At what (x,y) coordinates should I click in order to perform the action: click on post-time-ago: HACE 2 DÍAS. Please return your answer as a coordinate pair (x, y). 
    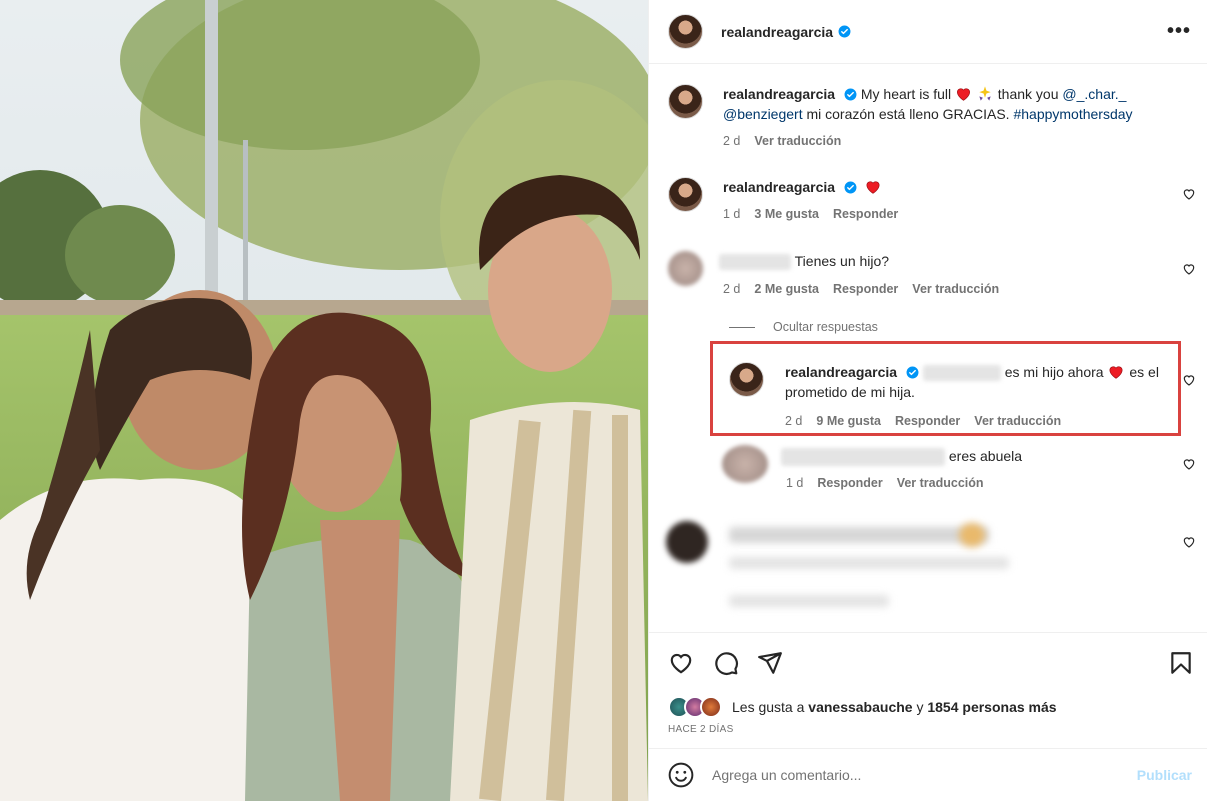
    Looking at the image, I should click on (701, 729).